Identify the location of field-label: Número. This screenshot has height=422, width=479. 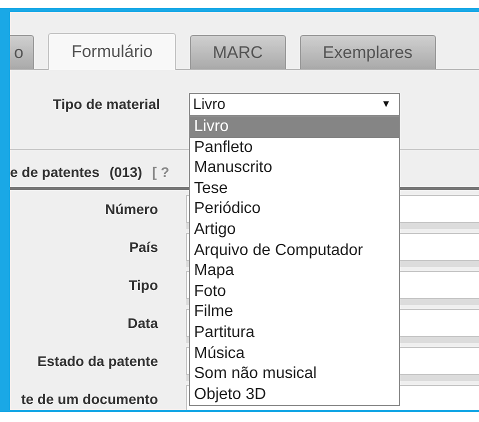
(131, 209).